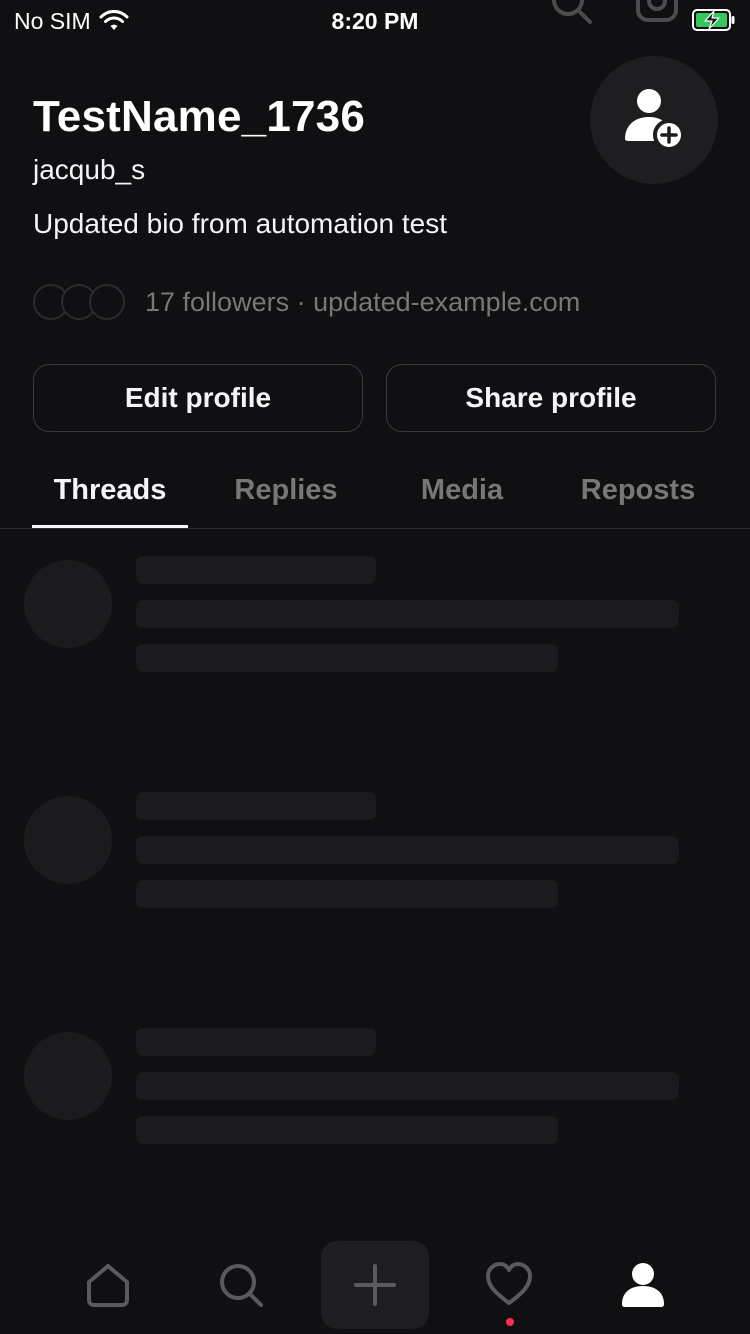 The height and width of the screenshot is (1334, 750). What do you see at coordinates (510, 1322) in the screenshot?
I see `activity-notification-dot` at bounding box center [510, 1322].